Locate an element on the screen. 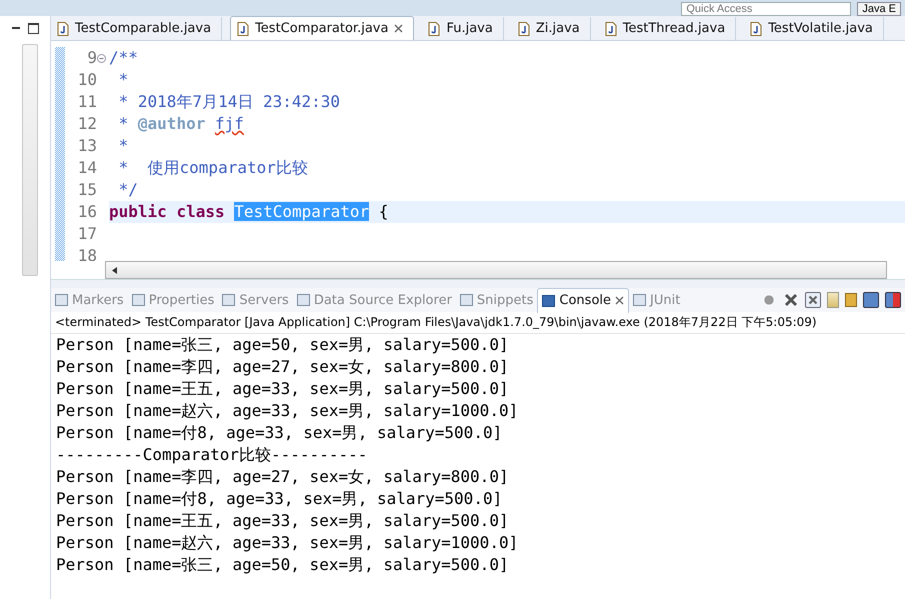 This screenshot has width=905, height=599. line-number: 14 is located at coordinates (86, 168).